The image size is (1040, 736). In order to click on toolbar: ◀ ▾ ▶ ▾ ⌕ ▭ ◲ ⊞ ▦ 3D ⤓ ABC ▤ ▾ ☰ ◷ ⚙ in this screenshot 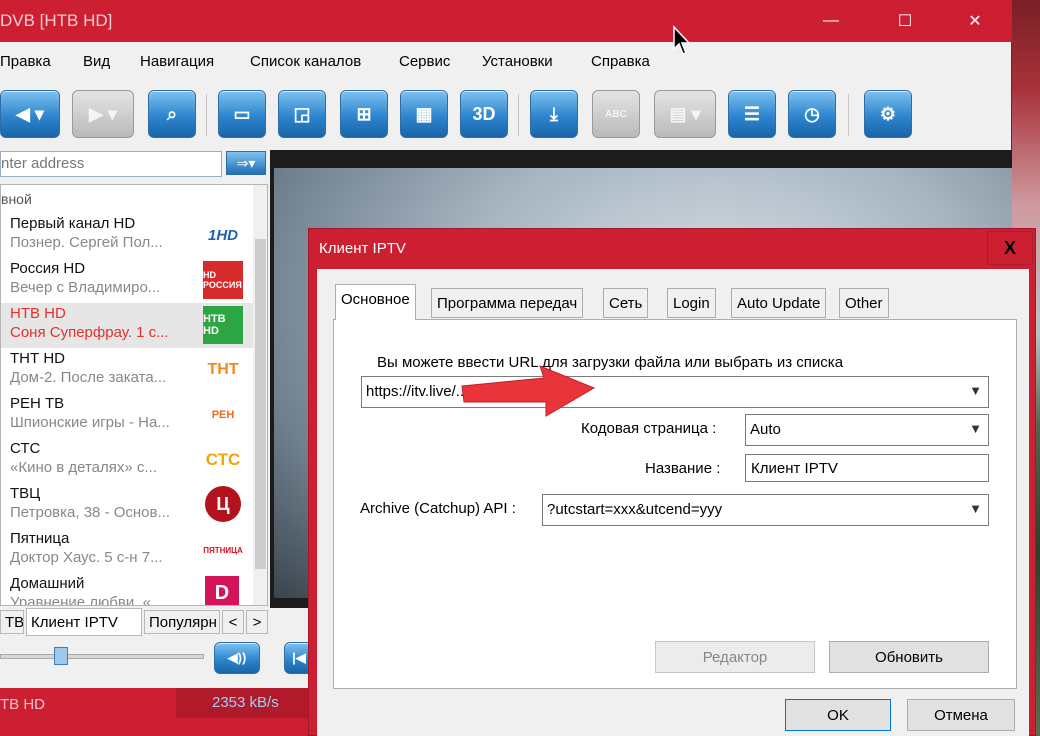, I will do `click(506, 114)`.